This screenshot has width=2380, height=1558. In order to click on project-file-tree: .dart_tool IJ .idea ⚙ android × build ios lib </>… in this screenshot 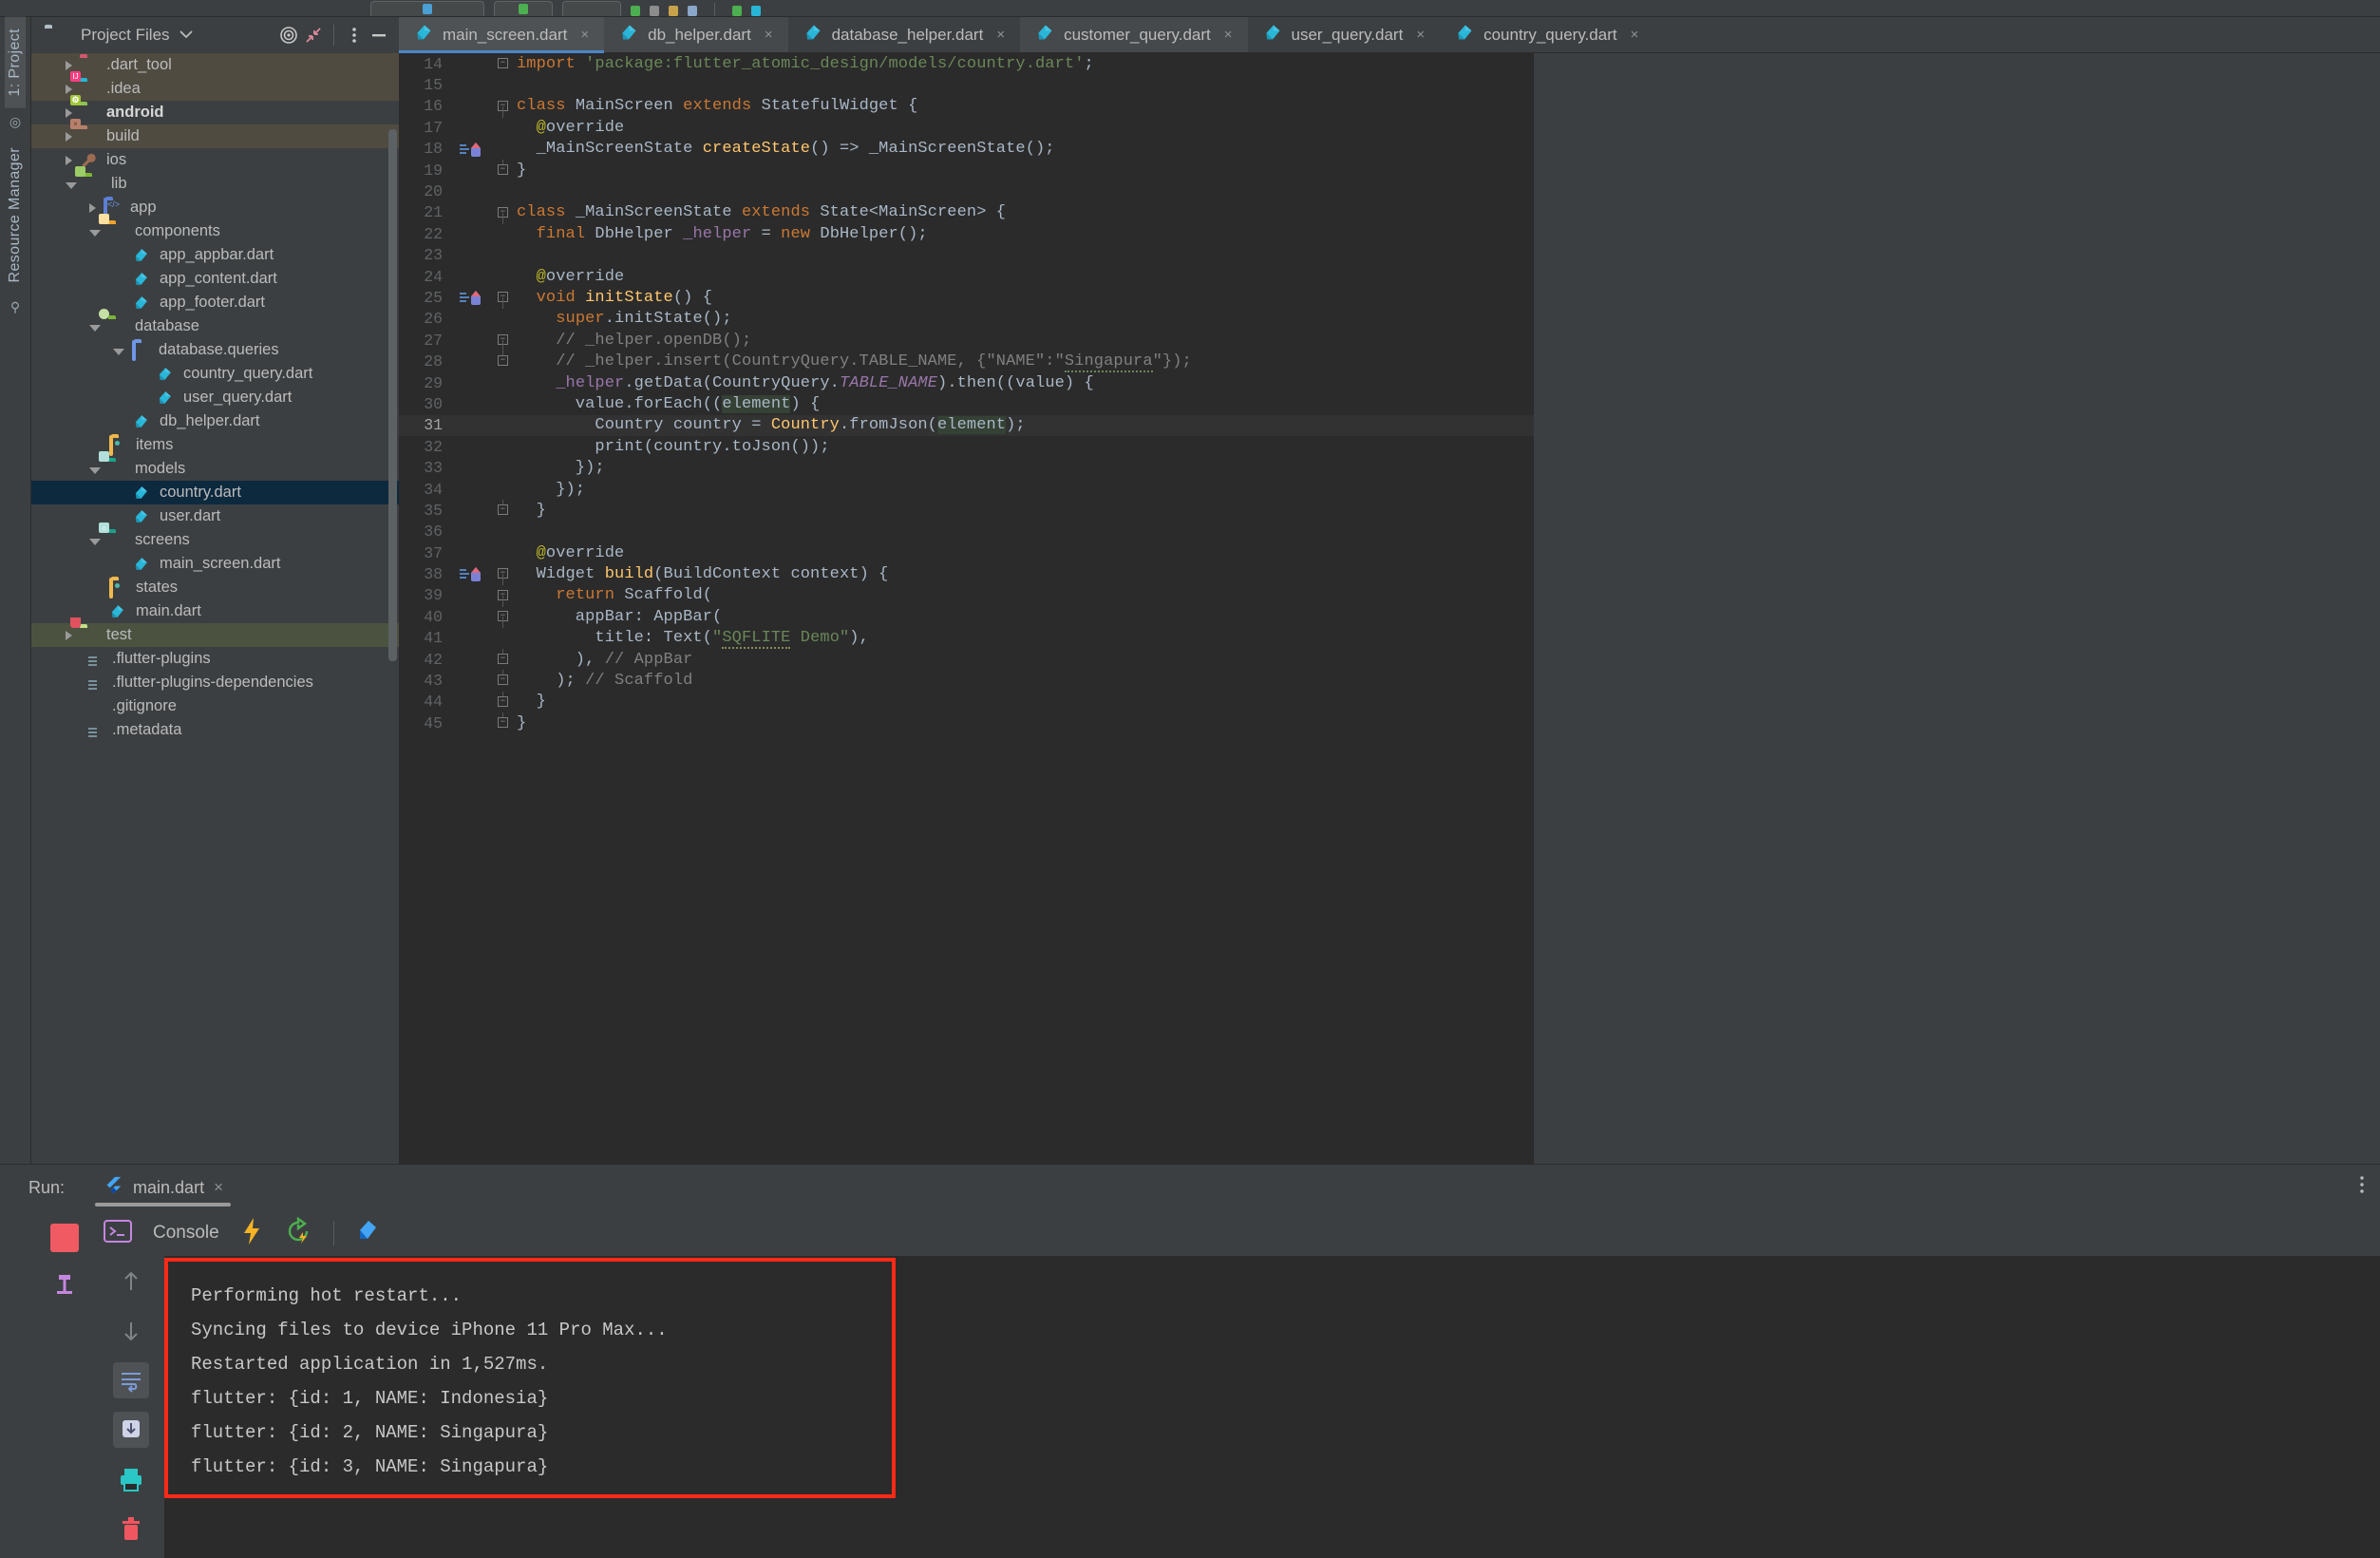, I will do `click(215, 608)`.